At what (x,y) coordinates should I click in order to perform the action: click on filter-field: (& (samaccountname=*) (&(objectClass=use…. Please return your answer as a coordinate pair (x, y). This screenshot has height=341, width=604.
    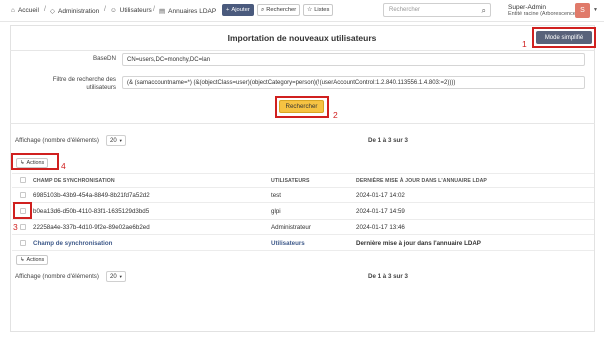
    Looking at the image, I should click on (353, 82).